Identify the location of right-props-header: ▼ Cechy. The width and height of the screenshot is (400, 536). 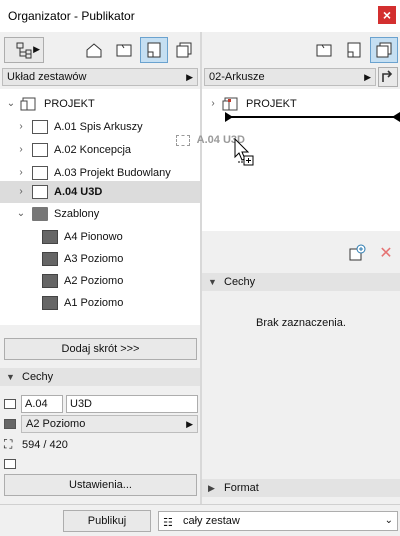
(301, 282).